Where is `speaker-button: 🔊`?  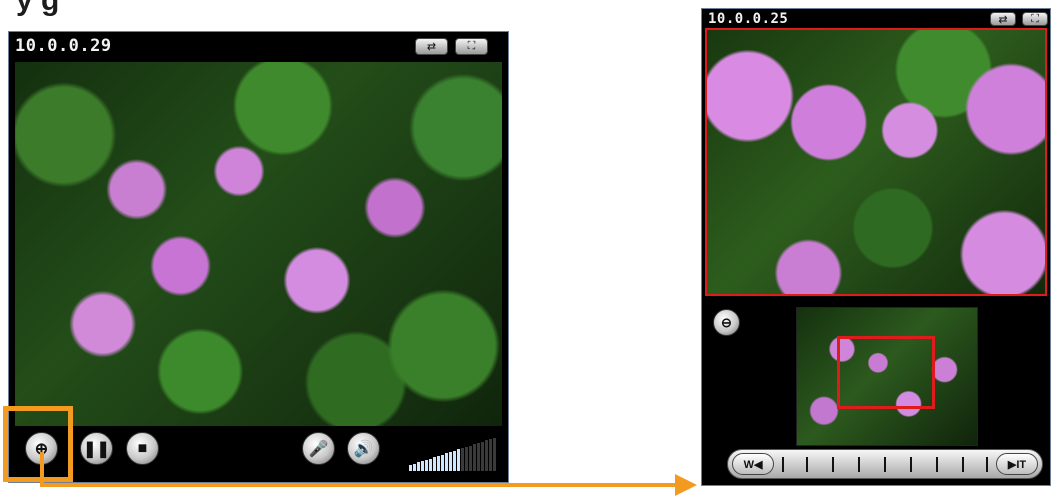
speaker-button: 🔊 is located at coordinates (363, 448).